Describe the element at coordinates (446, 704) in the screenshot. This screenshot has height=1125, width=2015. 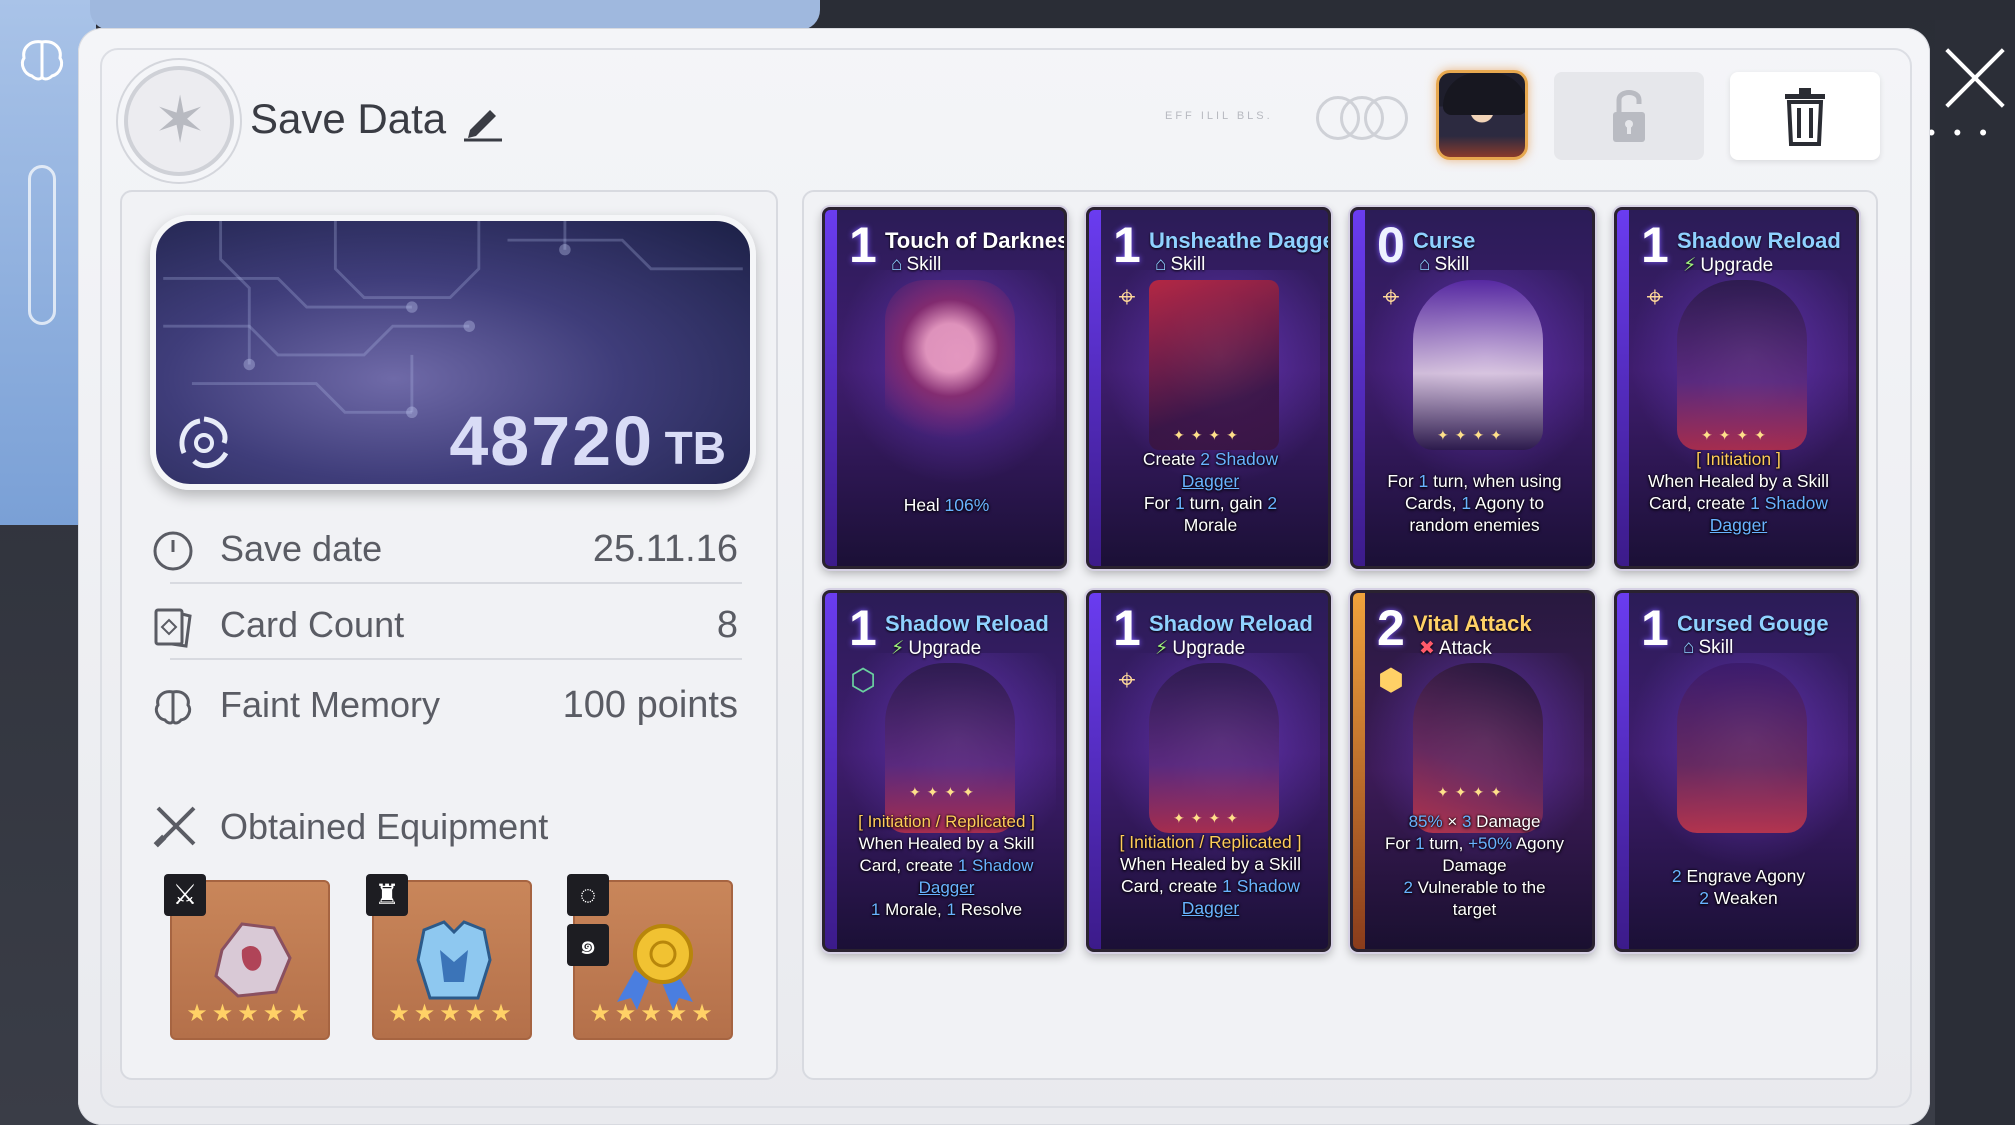
I see `info-row-faint-memory: Faint Memory 100 points` at that location.